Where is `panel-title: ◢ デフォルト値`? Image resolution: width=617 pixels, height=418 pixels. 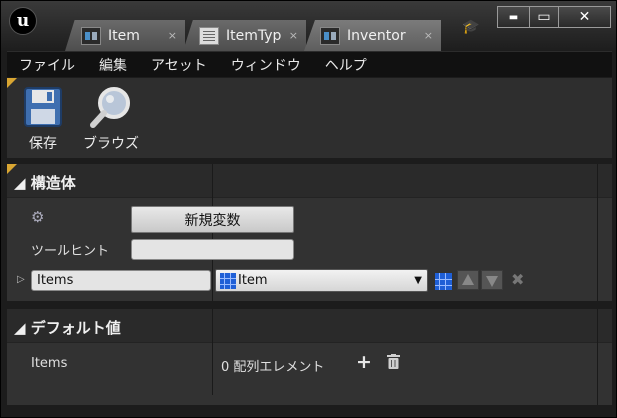
panel-title: ◢ デフォルト値 is located at coordinates (67, 328).